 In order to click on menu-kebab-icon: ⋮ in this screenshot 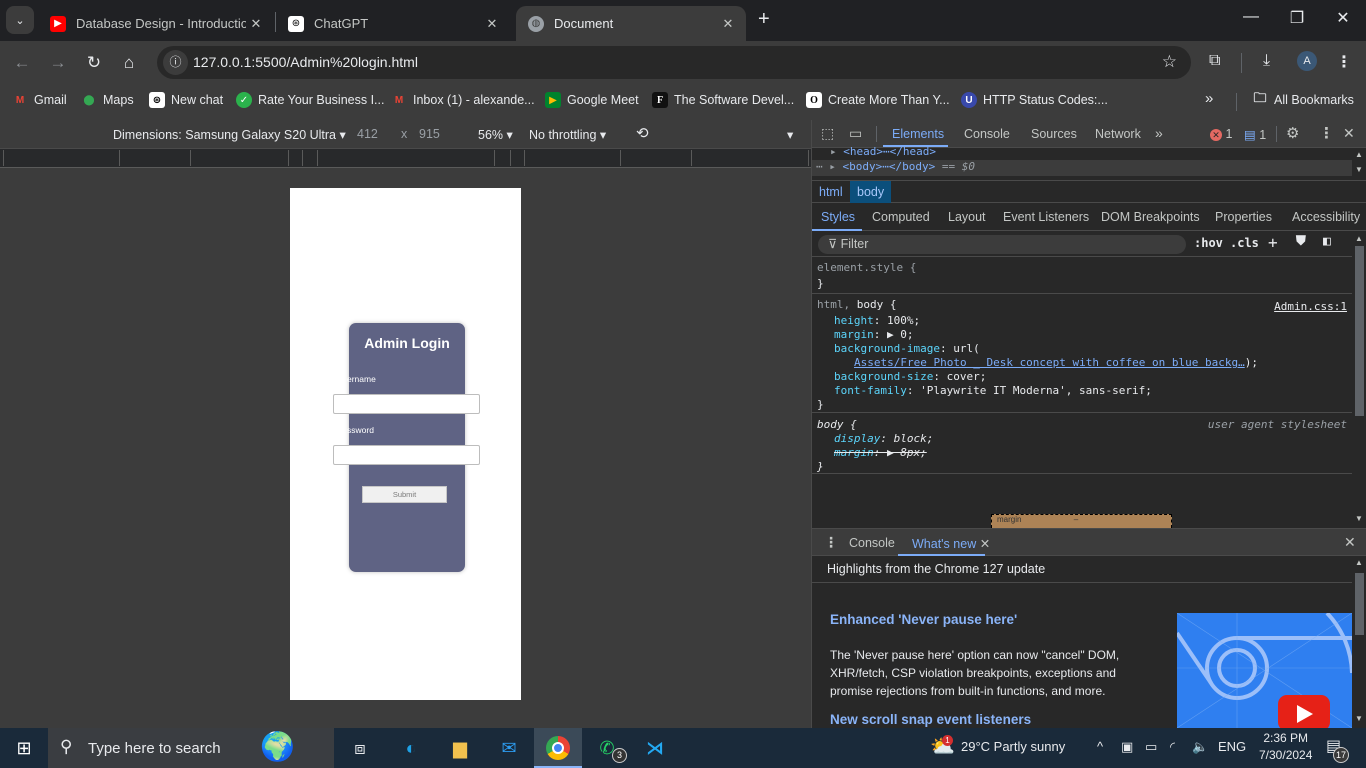, I will do `click(1344, 62)`.